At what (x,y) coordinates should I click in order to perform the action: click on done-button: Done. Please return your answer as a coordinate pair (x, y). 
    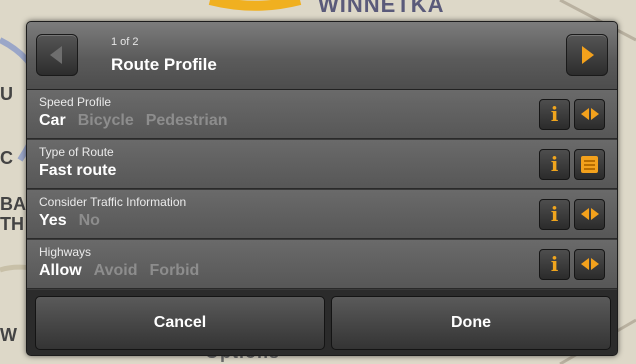
    Looking at the image, I should click on (471, 323).